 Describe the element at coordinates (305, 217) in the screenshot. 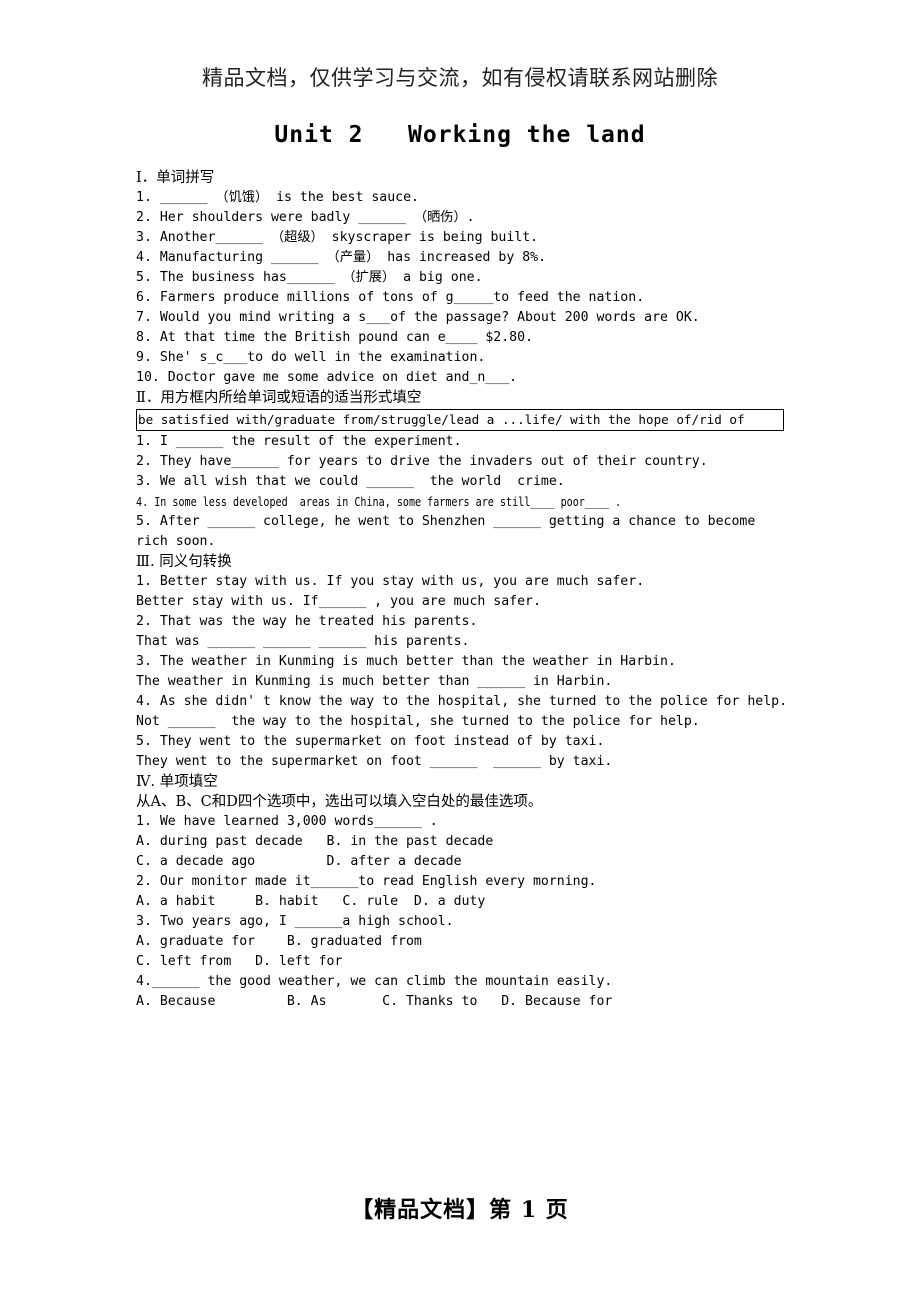

I see `exercise-line: 2. Her shoulders were badly ______ （晒伤）.` at that location.